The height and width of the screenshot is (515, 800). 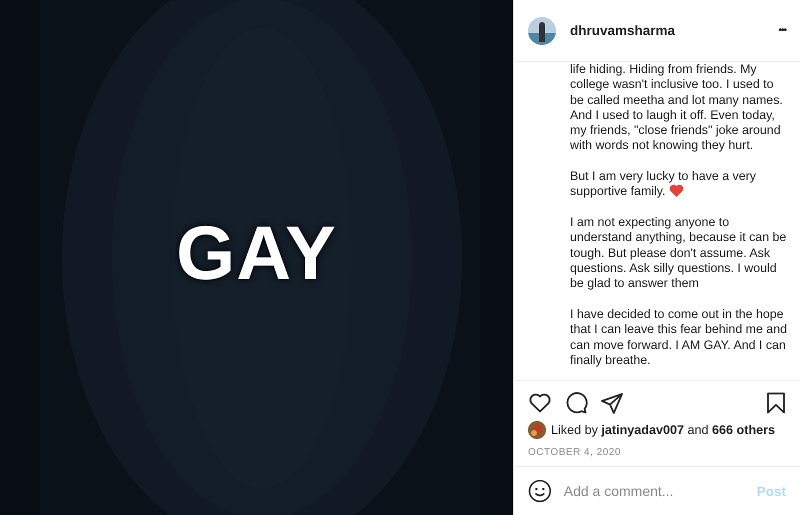 What do you see at coordinates (256, 253) in the screenshot?
I see `image-overlay-text: GAY` at bounding box center [256, 253].